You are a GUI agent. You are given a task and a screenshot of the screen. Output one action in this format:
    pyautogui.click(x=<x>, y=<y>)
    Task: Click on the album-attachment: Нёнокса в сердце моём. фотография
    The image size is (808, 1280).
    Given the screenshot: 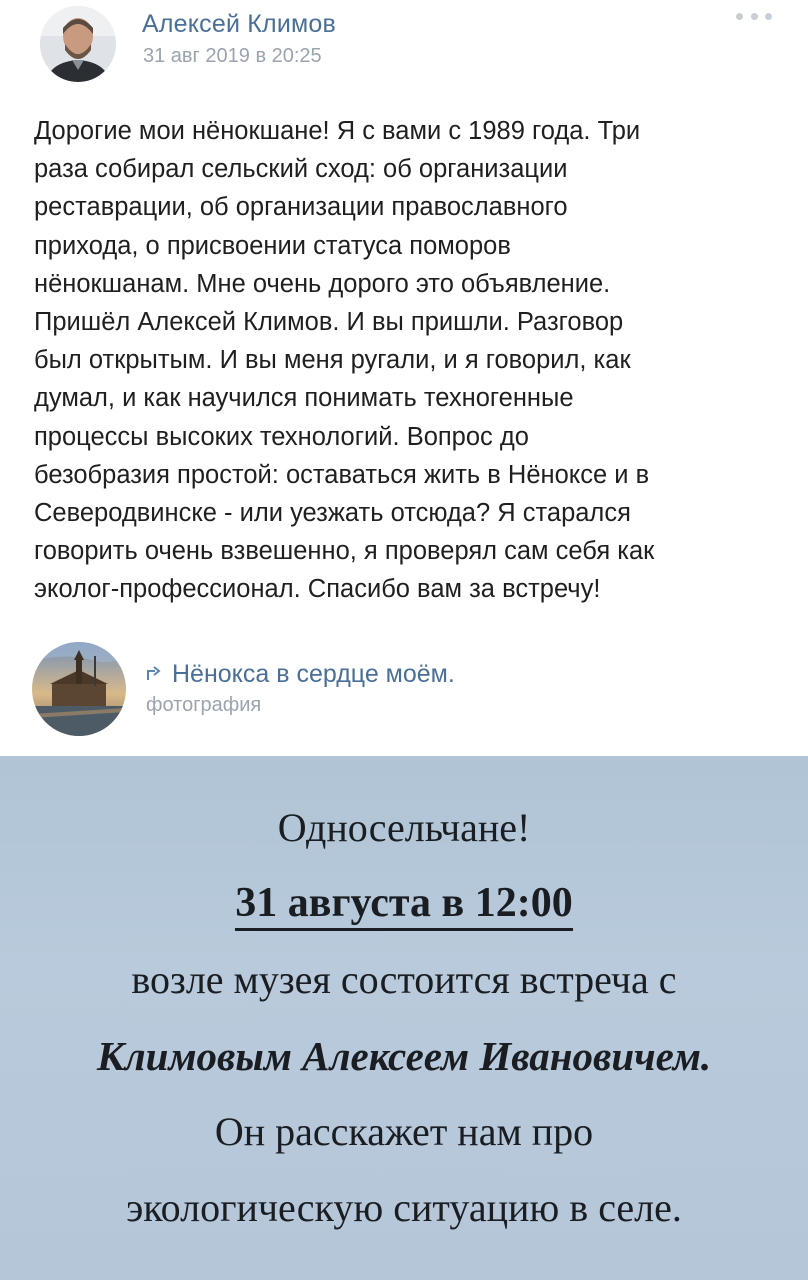 What is the action you would take?
    pyautogui.click(x=404, y=690)
    